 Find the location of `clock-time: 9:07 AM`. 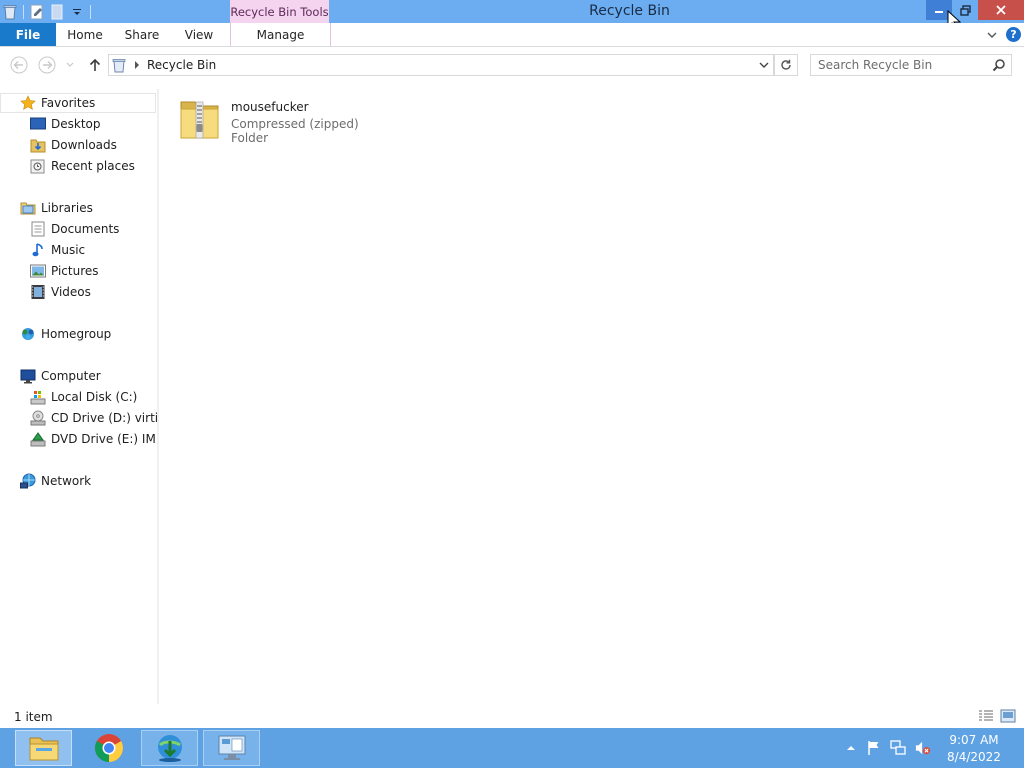

clock-time: 9:07 AM is located at coordinates (974, 740).